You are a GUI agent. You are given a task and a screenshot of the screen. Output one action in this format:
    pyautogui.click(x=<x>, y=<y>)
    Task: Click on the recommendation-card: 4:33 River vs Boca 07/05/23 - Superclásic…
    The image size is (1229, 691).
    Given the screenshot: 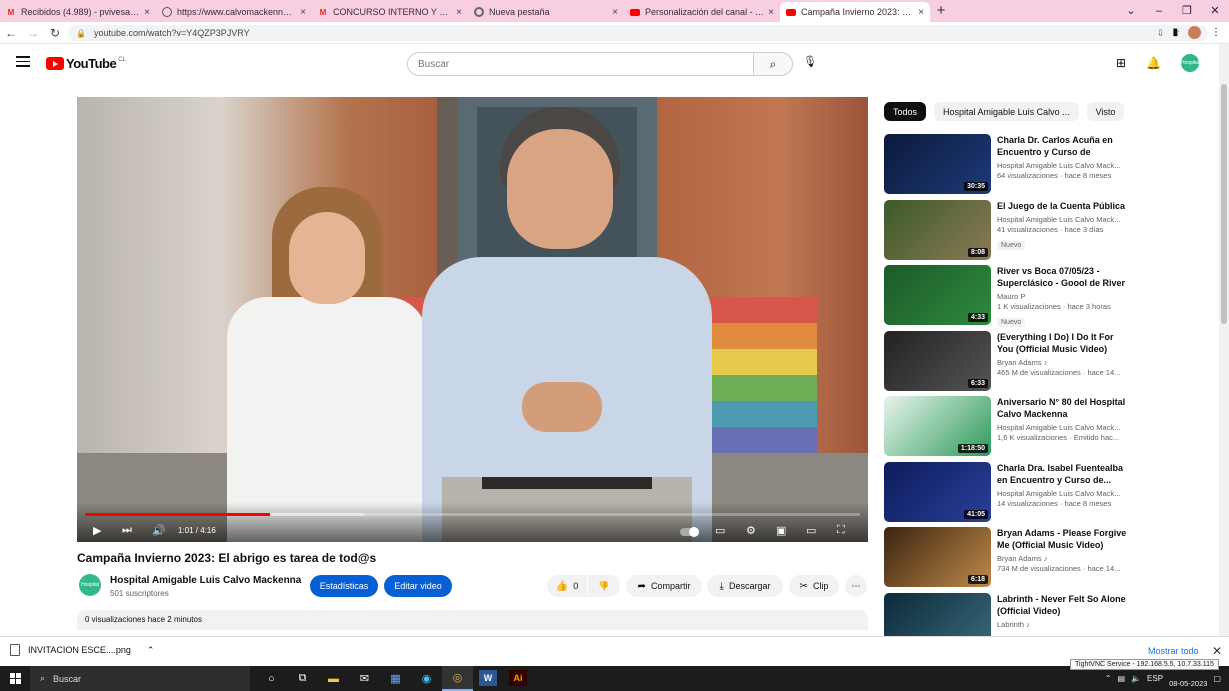 What is the action you would take?
    pyautogui.click(x=1051, y=296)
    